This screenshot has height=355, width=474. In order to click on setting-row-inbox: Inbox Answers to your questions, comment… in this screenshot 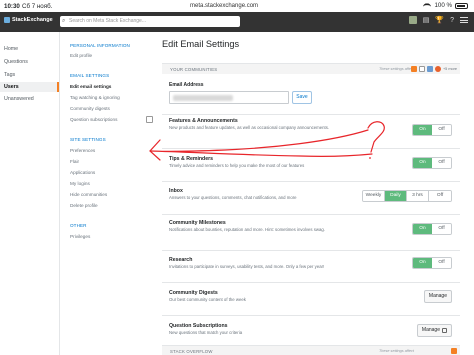, I will do `click(311, 197)`.